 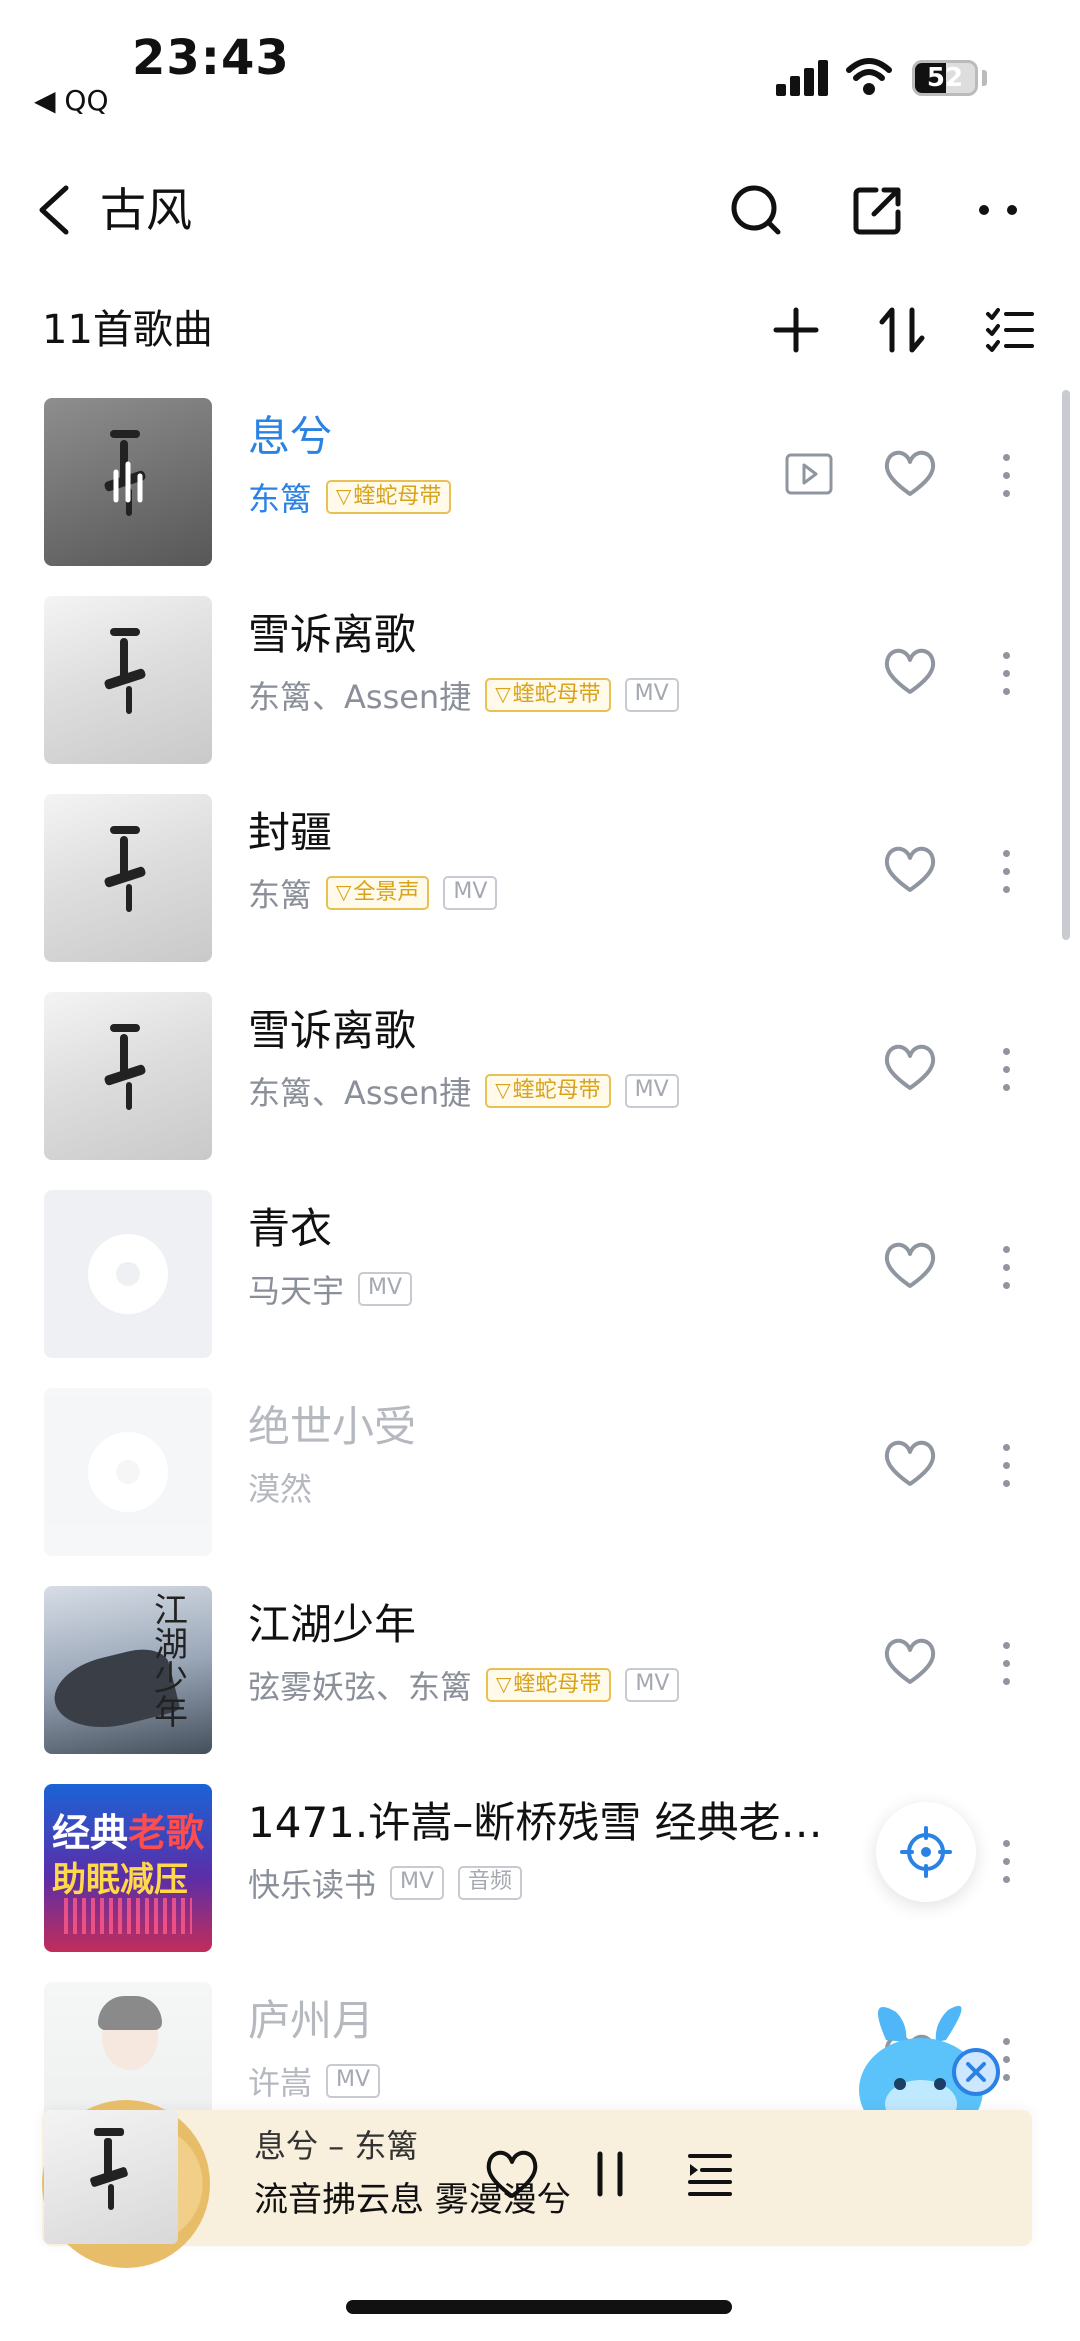 What do you see at coordinates (796, 330) in the screenshot?
I see `add-icon` at bounding box center [796, 330].